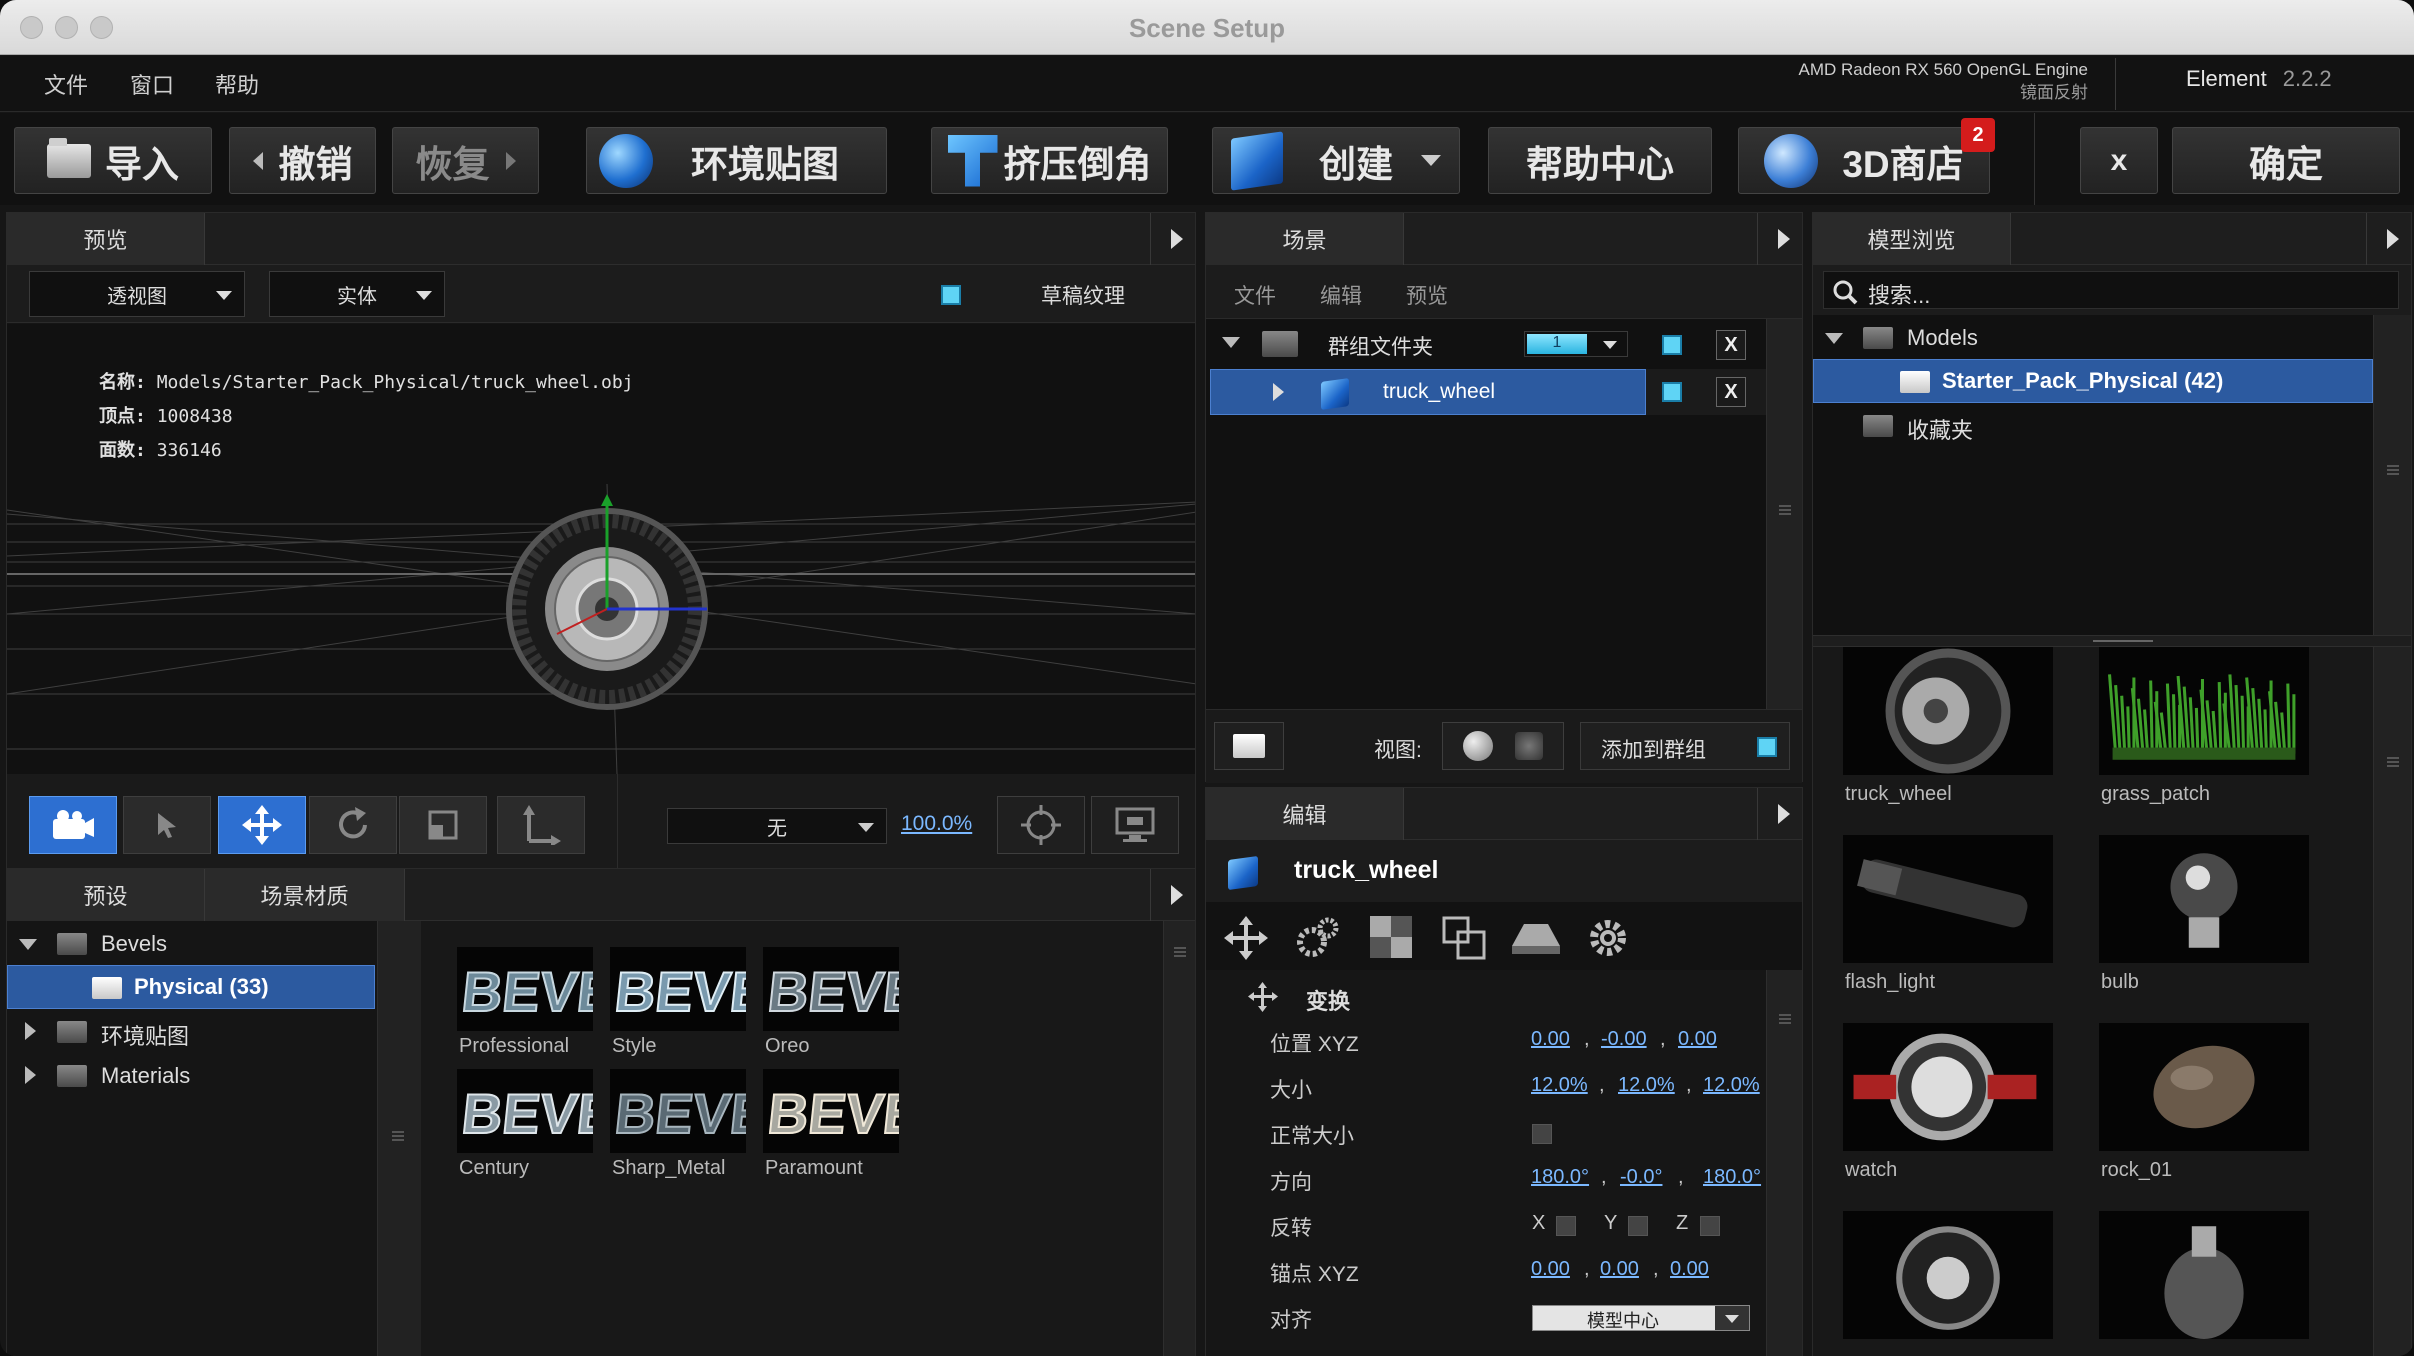 This screenshot has height=1356, width=2414. Describe the element at coordinates (357, 294) in the screenshot. I see `shade-mode-dropdown: 实体` at that location.